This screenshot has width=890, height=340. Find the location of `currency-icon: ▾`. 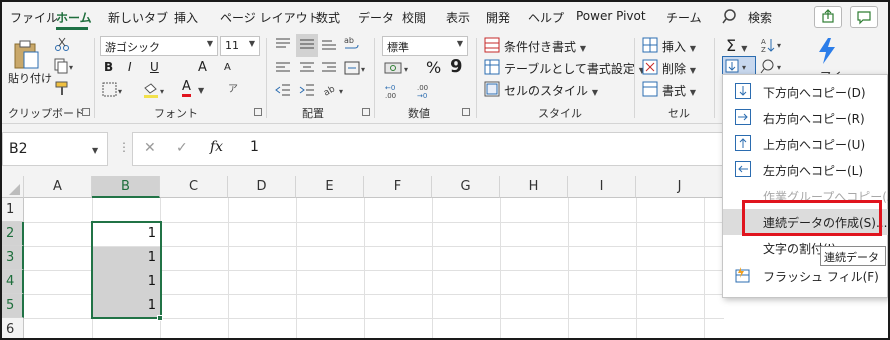

currency-icon: ▾ is located at coordinates (399, 69).